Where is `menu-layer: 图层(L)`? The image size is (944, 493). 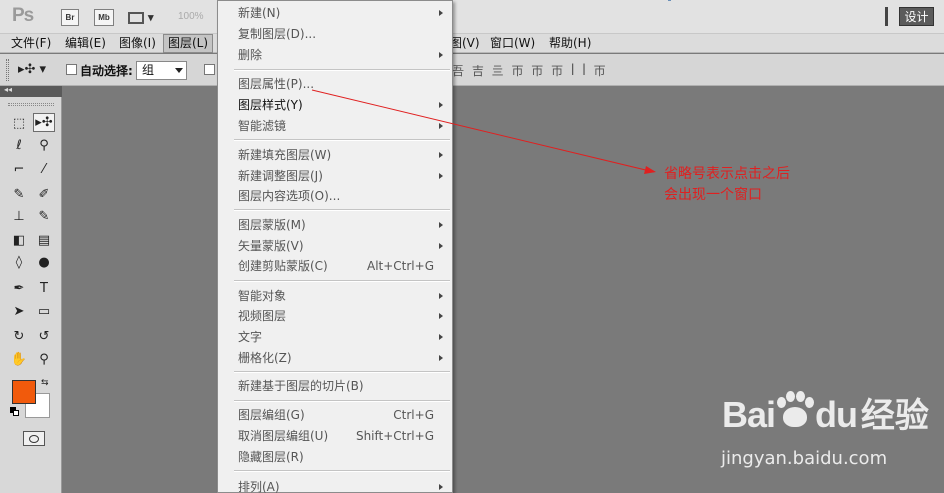
menu-layer: 图层(L) is located at coordinates (188, 43).